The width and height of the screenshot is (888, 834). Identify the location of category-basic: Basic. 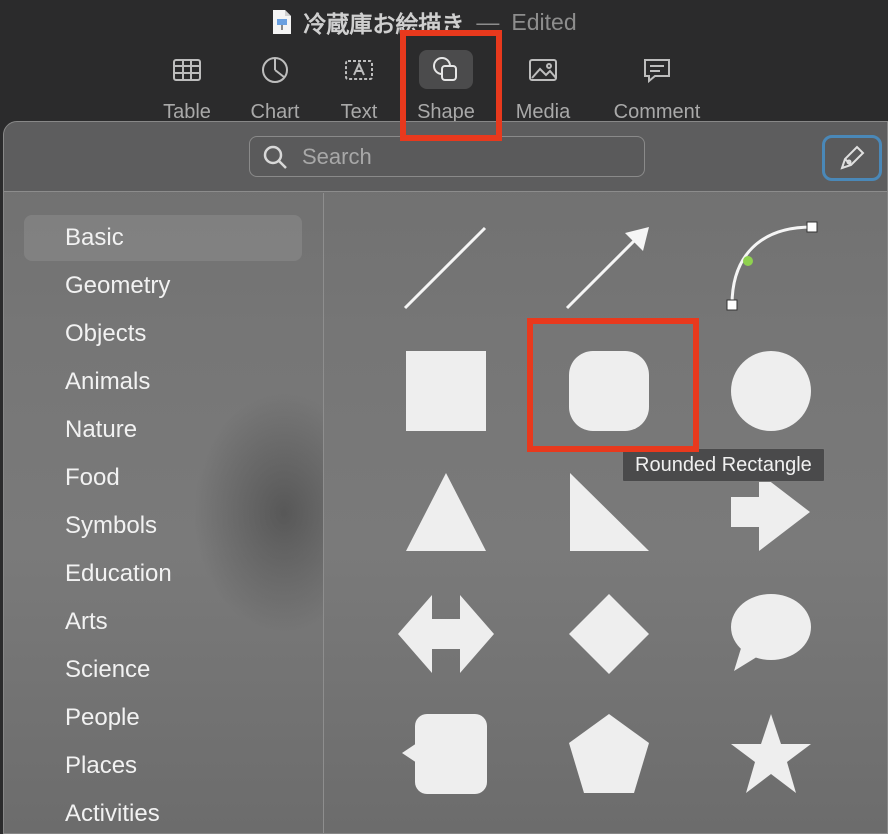
(163, 238).